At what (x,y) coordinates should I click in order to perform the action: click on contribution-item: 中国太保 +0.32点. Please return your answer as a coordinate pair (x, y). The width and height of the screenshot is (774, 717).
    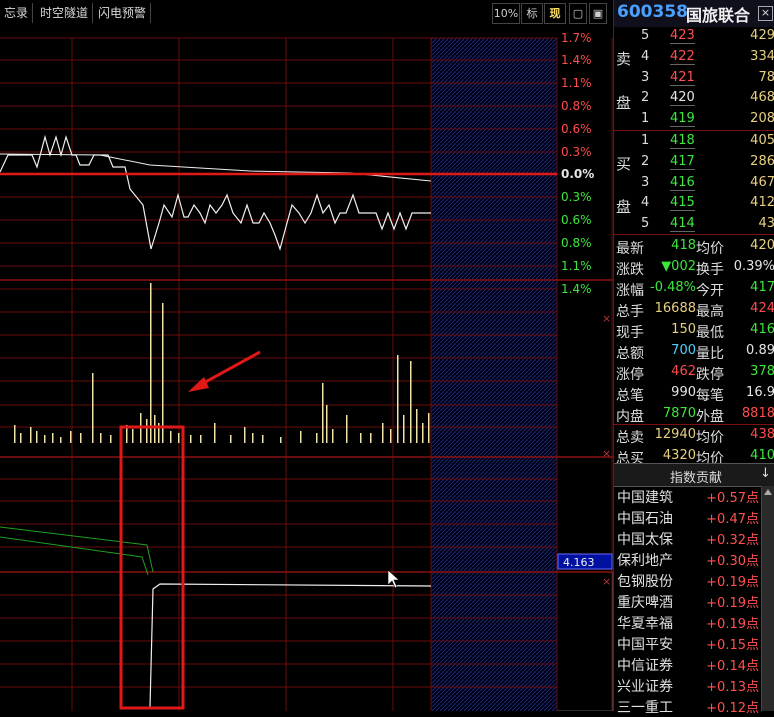
    Looking at the image, I should click on (694, 538).